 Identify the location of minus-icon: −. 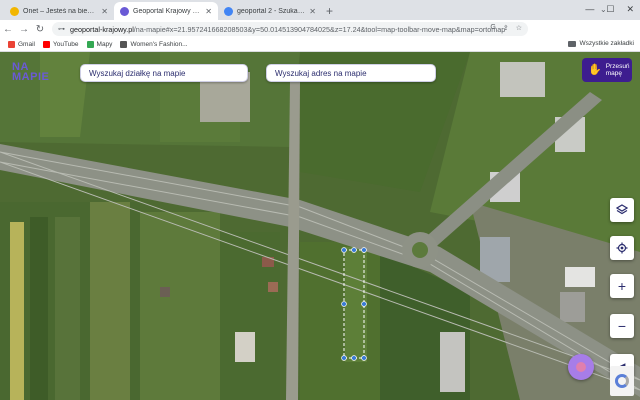
(622, 326).